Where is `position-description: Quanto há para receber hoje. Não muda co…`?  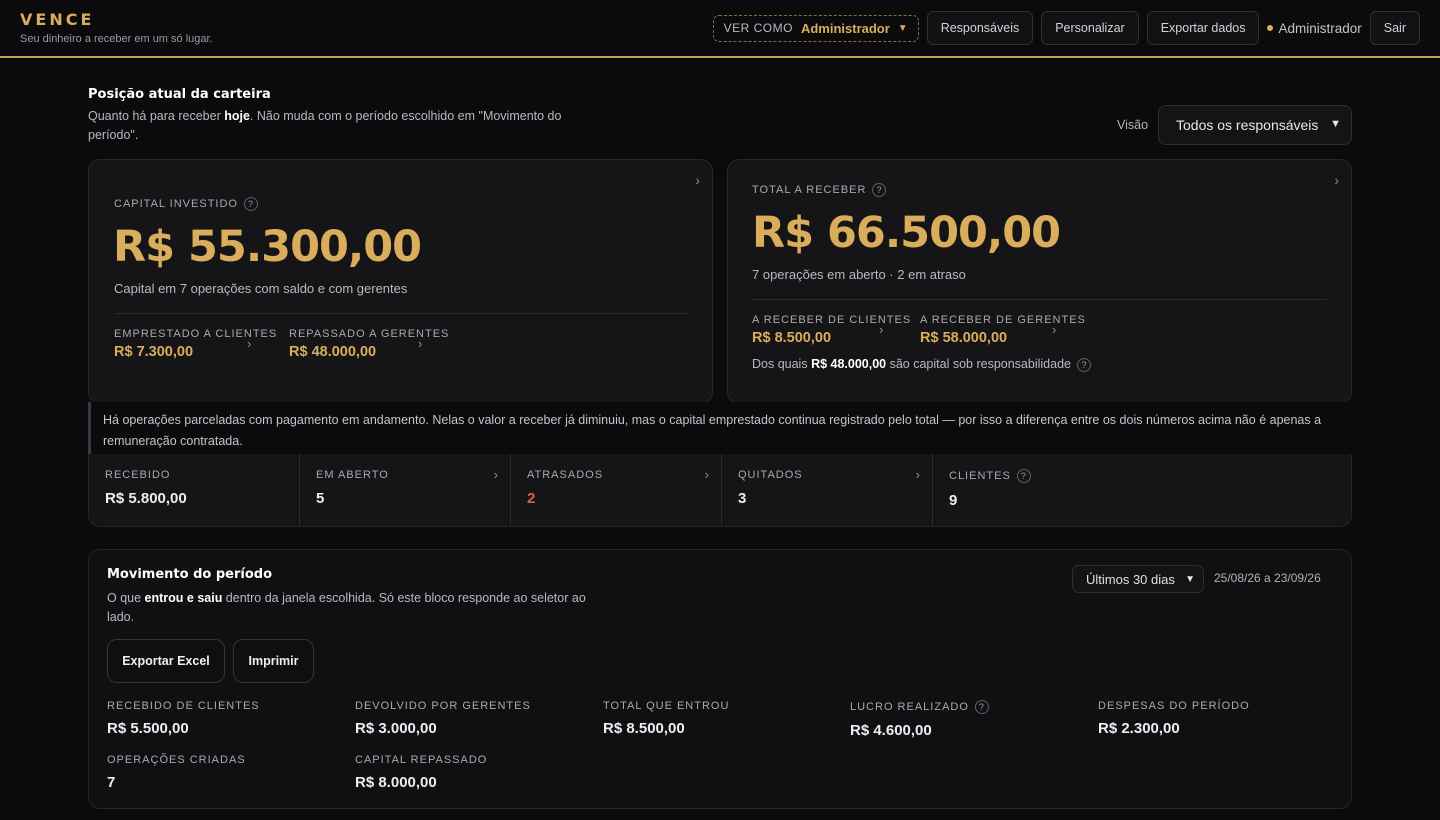 position-description: Quanto há para receber hoje. Não muda co… is located at coordinates (338, 126).